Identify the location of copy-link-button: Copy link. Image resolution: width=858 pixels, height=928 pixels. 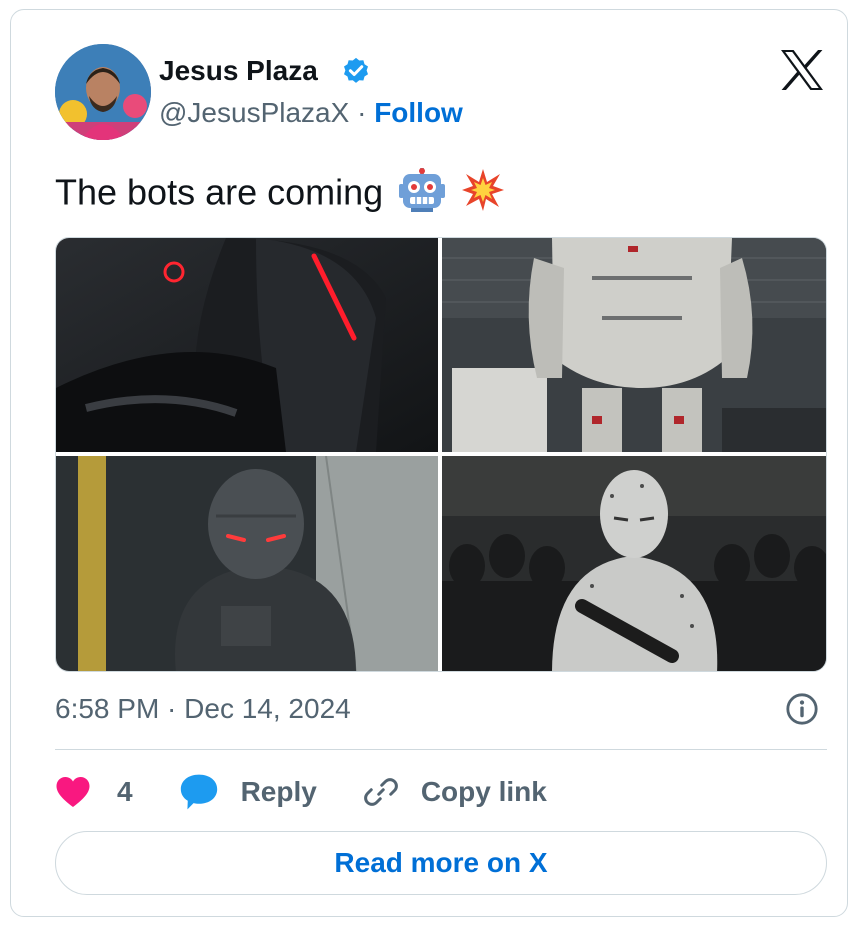
(455, 792).